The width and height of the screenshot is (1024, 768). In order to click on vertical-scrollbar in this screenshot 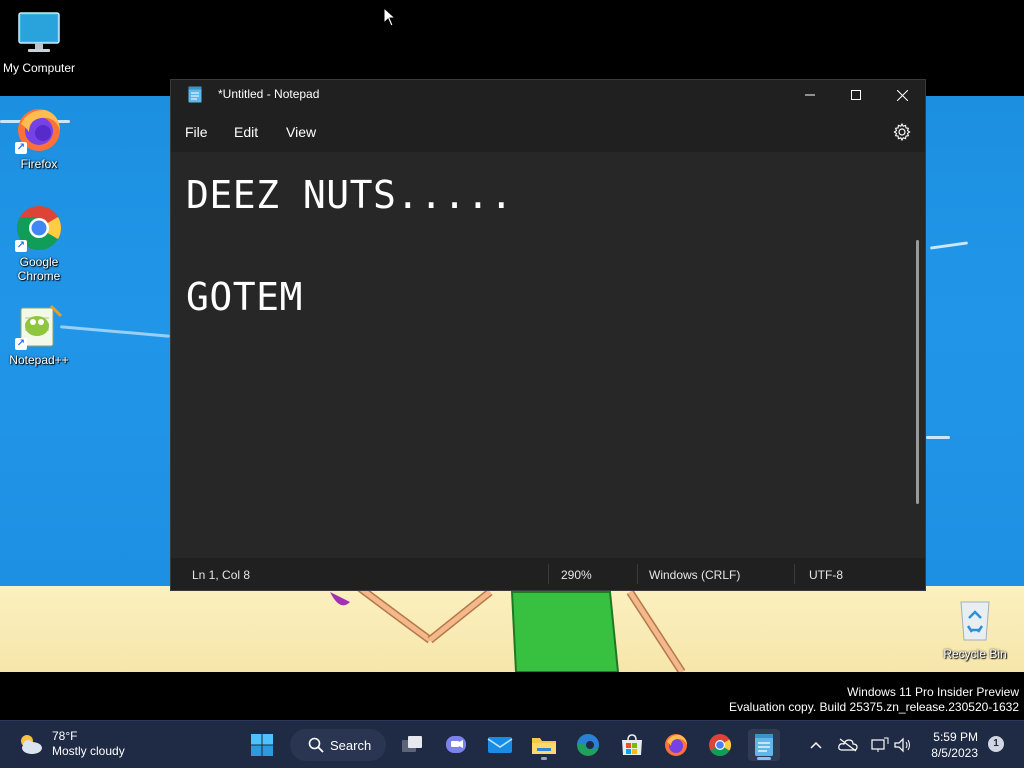, I will do `click(917, 372)`.